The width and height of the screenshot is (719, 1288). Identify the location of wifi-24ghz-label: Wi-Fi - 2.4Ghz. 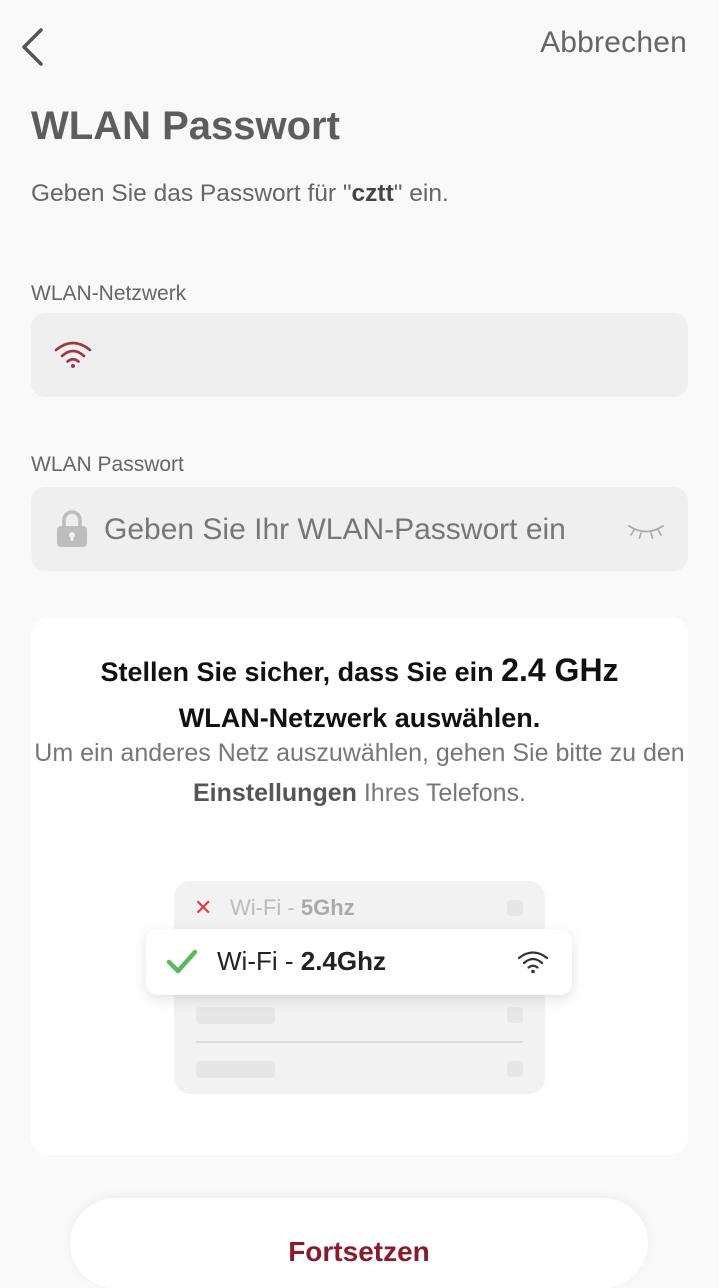
(301, 961).